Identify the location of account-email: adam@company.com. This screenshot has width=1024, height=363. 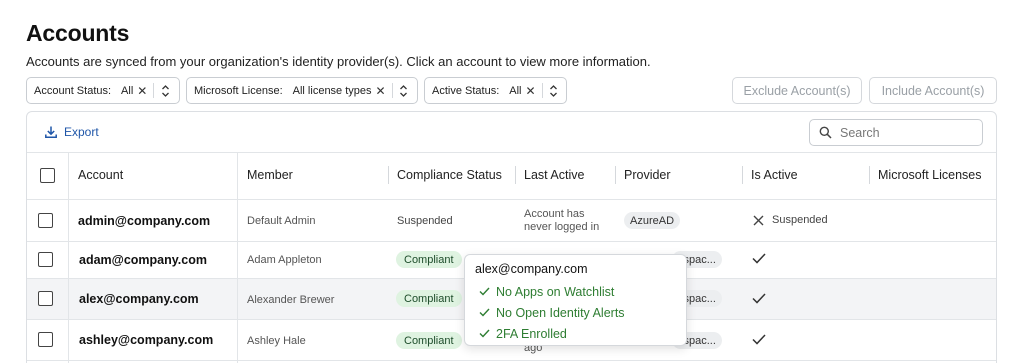
(143, 260).